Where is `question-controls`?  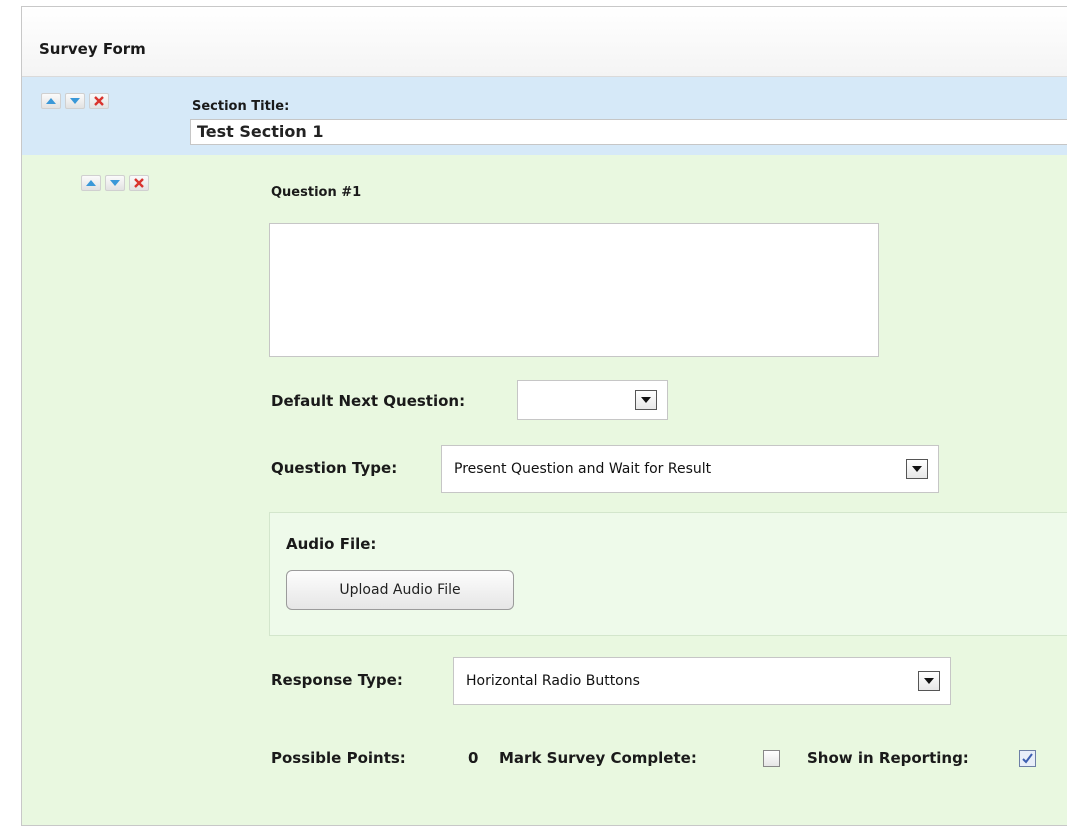 question-controls is located at coordinates (115, 183).